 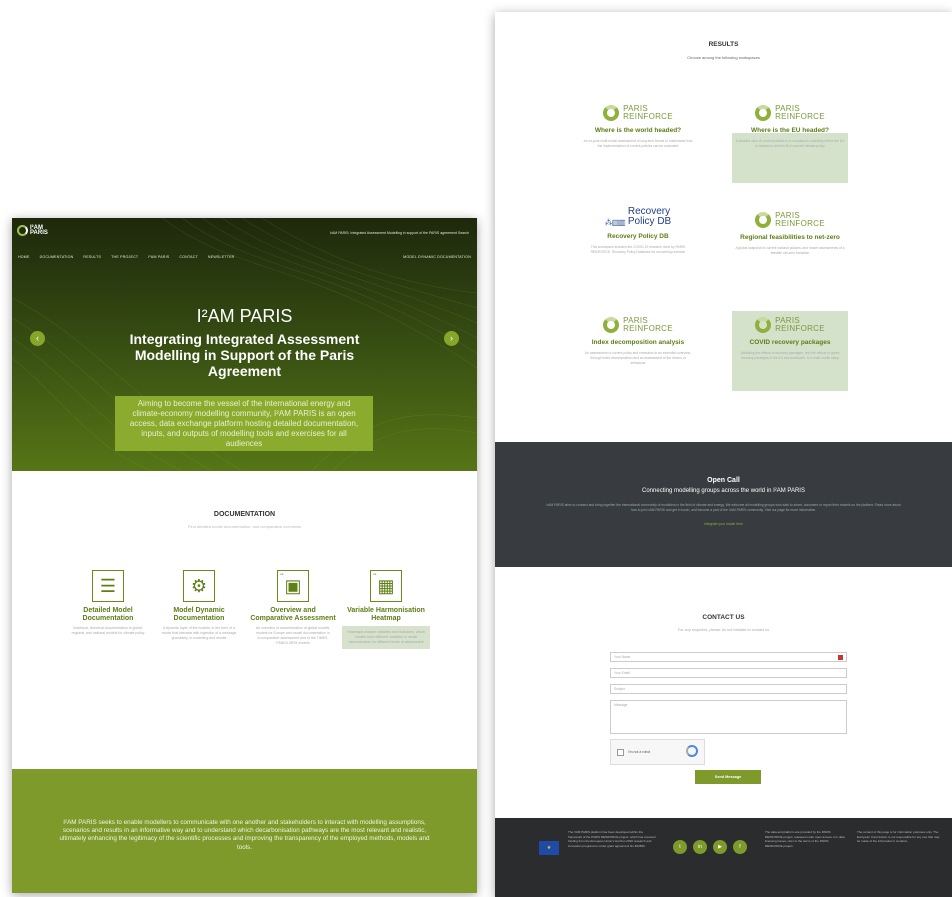 I want to click on logo-ring-icon, so click(x=22, y=230).